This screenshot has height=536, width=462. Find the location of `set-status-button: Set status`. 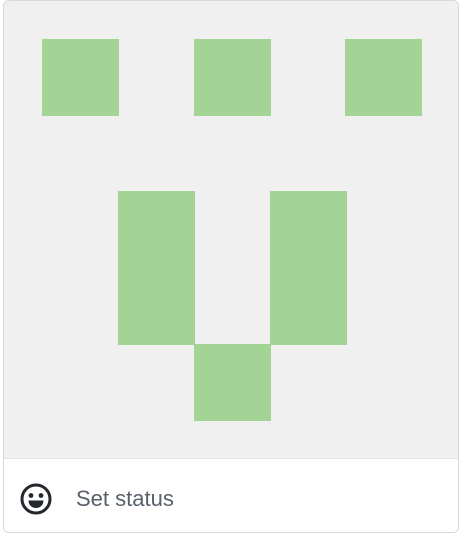

set-status-button: Set status is located at coordinates (231, 495).